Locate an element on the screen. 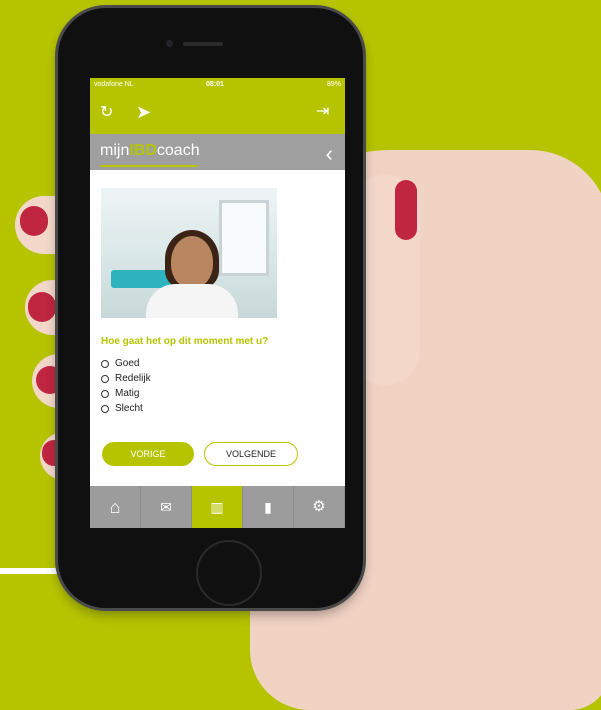  room-window is located at coordinates (244, 238).